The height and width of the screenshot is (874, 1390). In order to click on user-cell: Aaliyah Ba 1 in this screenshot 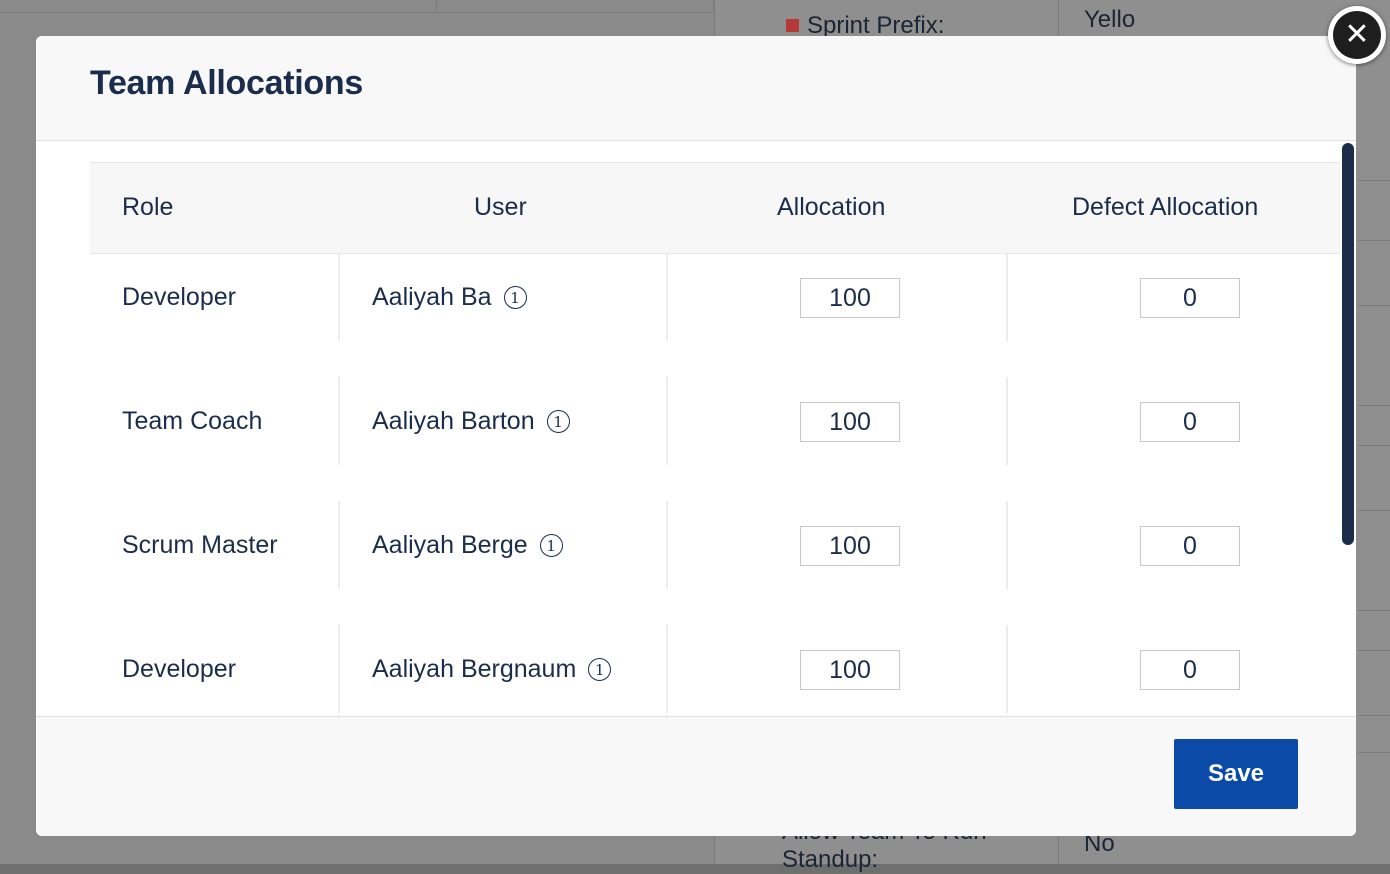, I will do `click(449, 297)`.